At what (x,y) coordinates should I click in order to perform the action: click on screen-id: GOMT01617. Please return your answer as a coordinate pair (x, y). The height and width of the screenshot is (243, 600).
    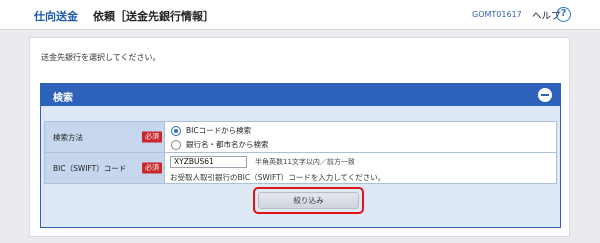
    Looking at the image, I should click on (497, 14).